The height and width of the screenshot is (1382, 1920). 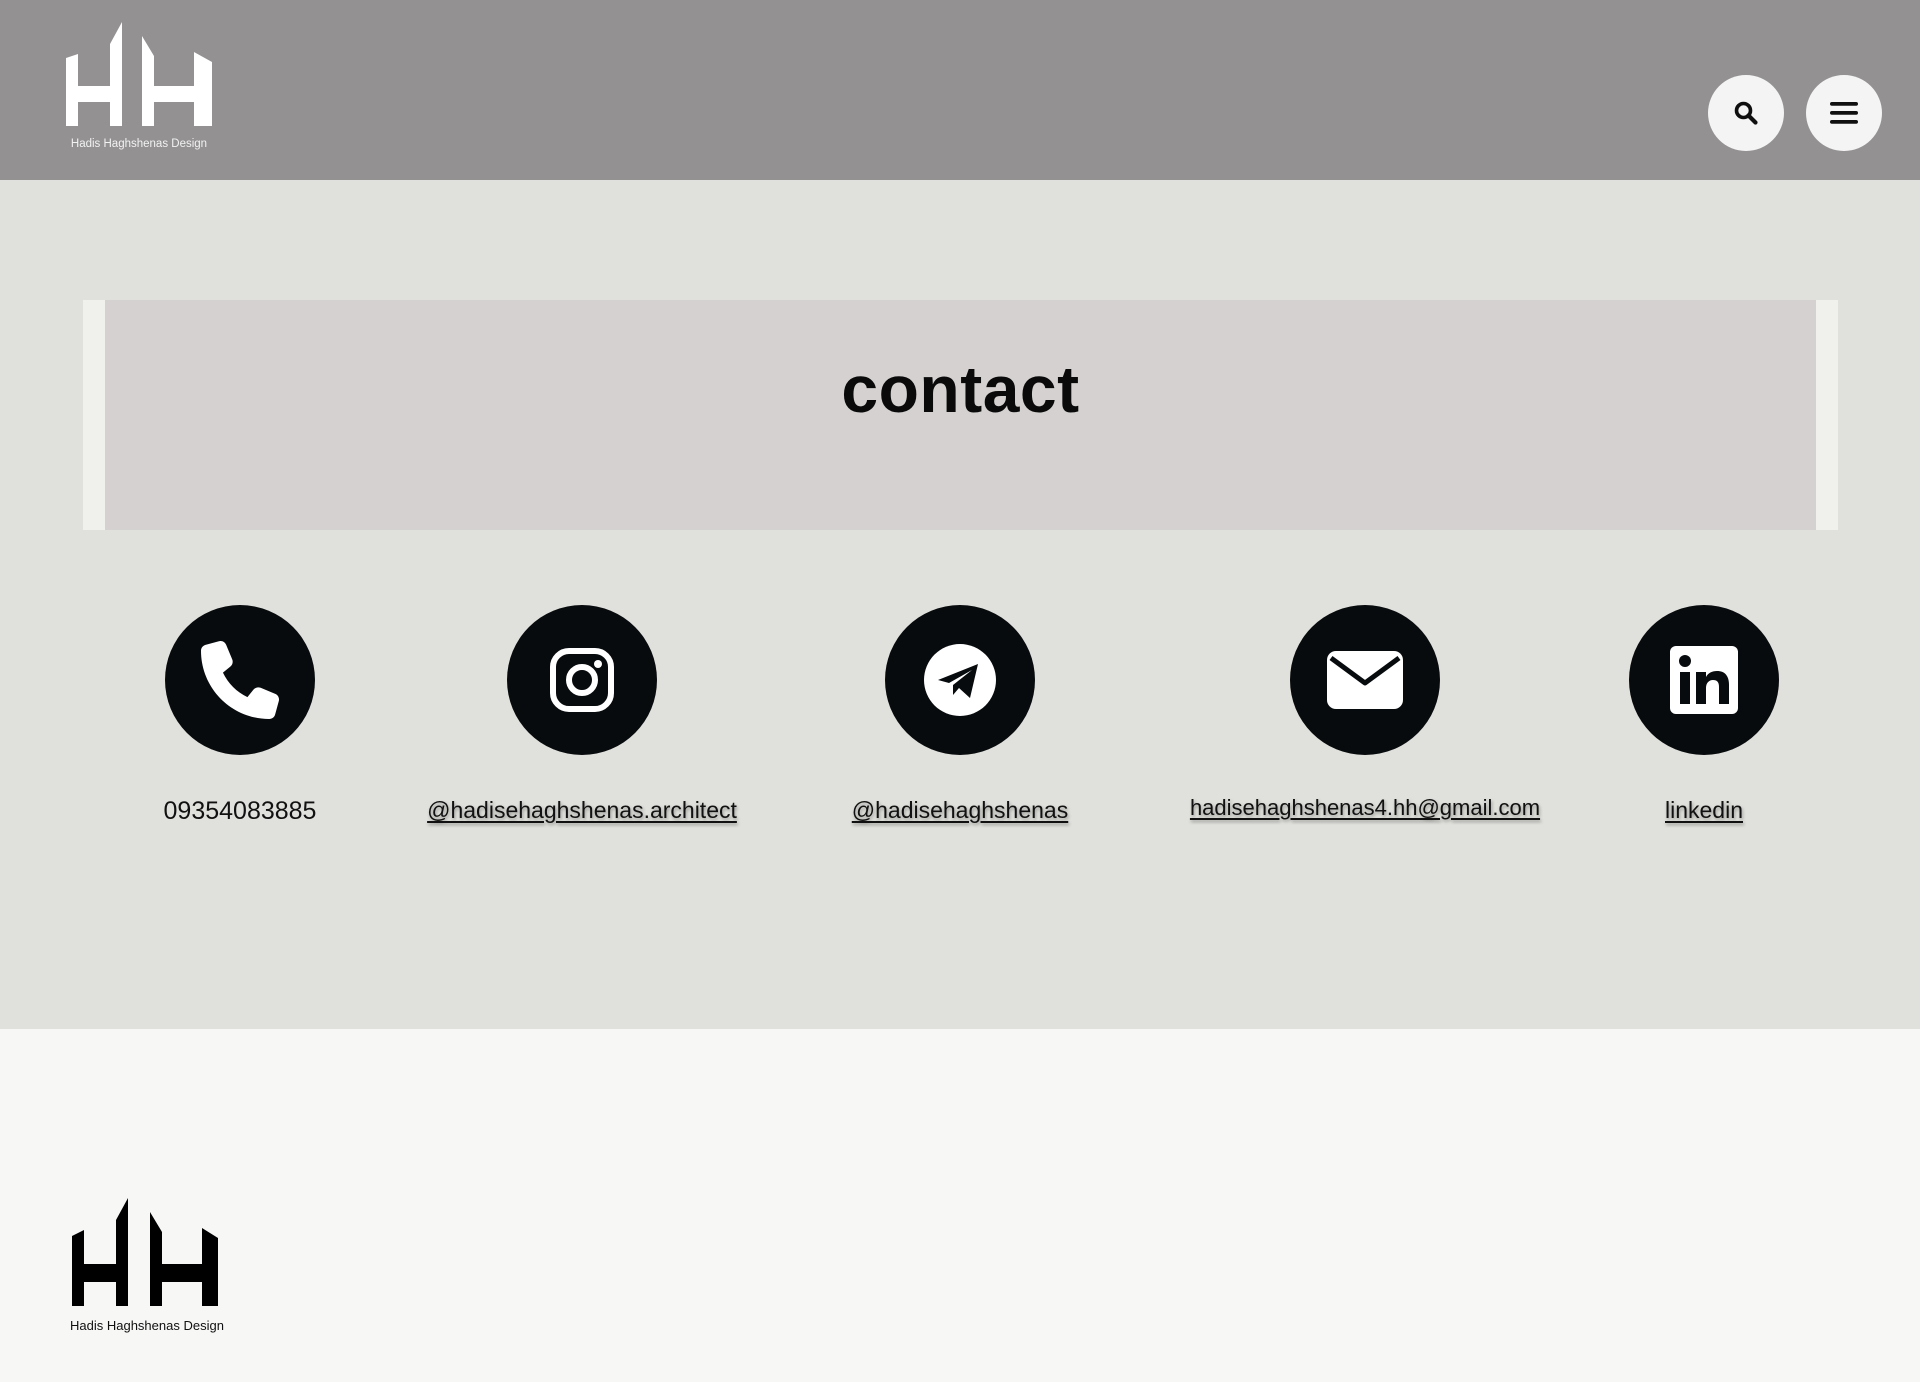 What do you see at coordinates (145, 1252) in the screenshot?
I see `hh-logo-mark-dark` at bounding box center [145, 1252].